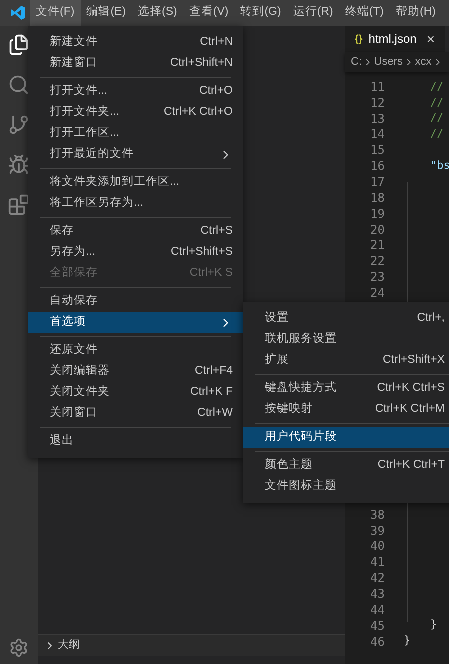 The image size is (449, 664). I want to click on line-number: 11, so click(377, 87).